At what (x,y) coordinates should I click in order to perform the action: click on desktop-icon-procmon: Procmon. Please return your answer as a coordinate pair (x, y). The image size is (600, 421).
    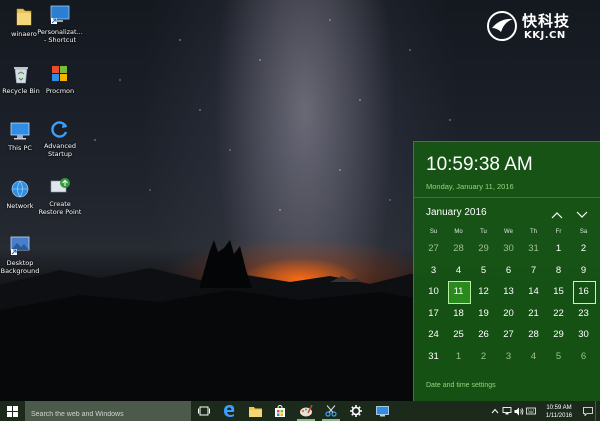
    Looking at the image, I should click on (60, 79).